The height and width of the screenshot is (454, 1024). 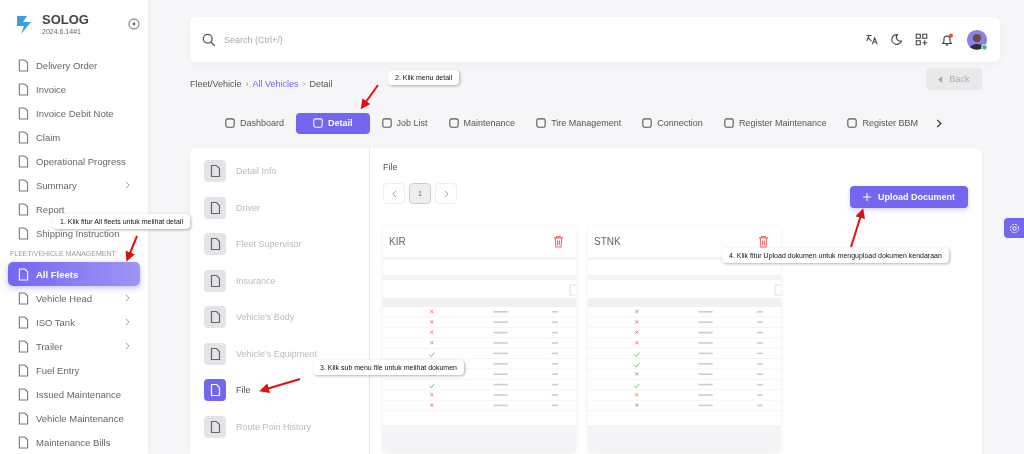 What do you see at coordinates (74, 274) in the screenshot?
I see `sidebar-item: All Fleets` at bounding box center [74, 274].